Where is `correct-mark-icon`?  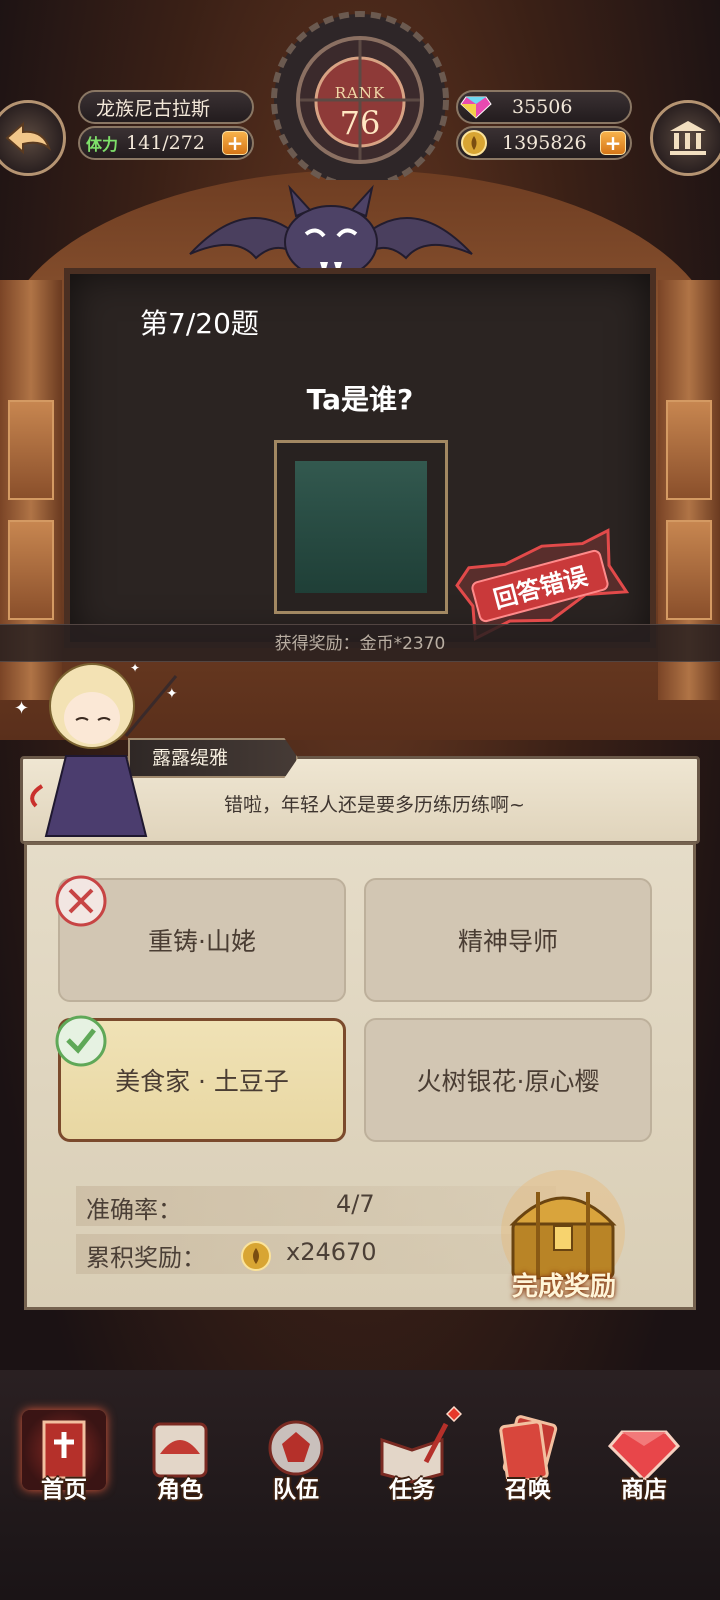
correct-mark-icon is located at coordinates (81, 1041).